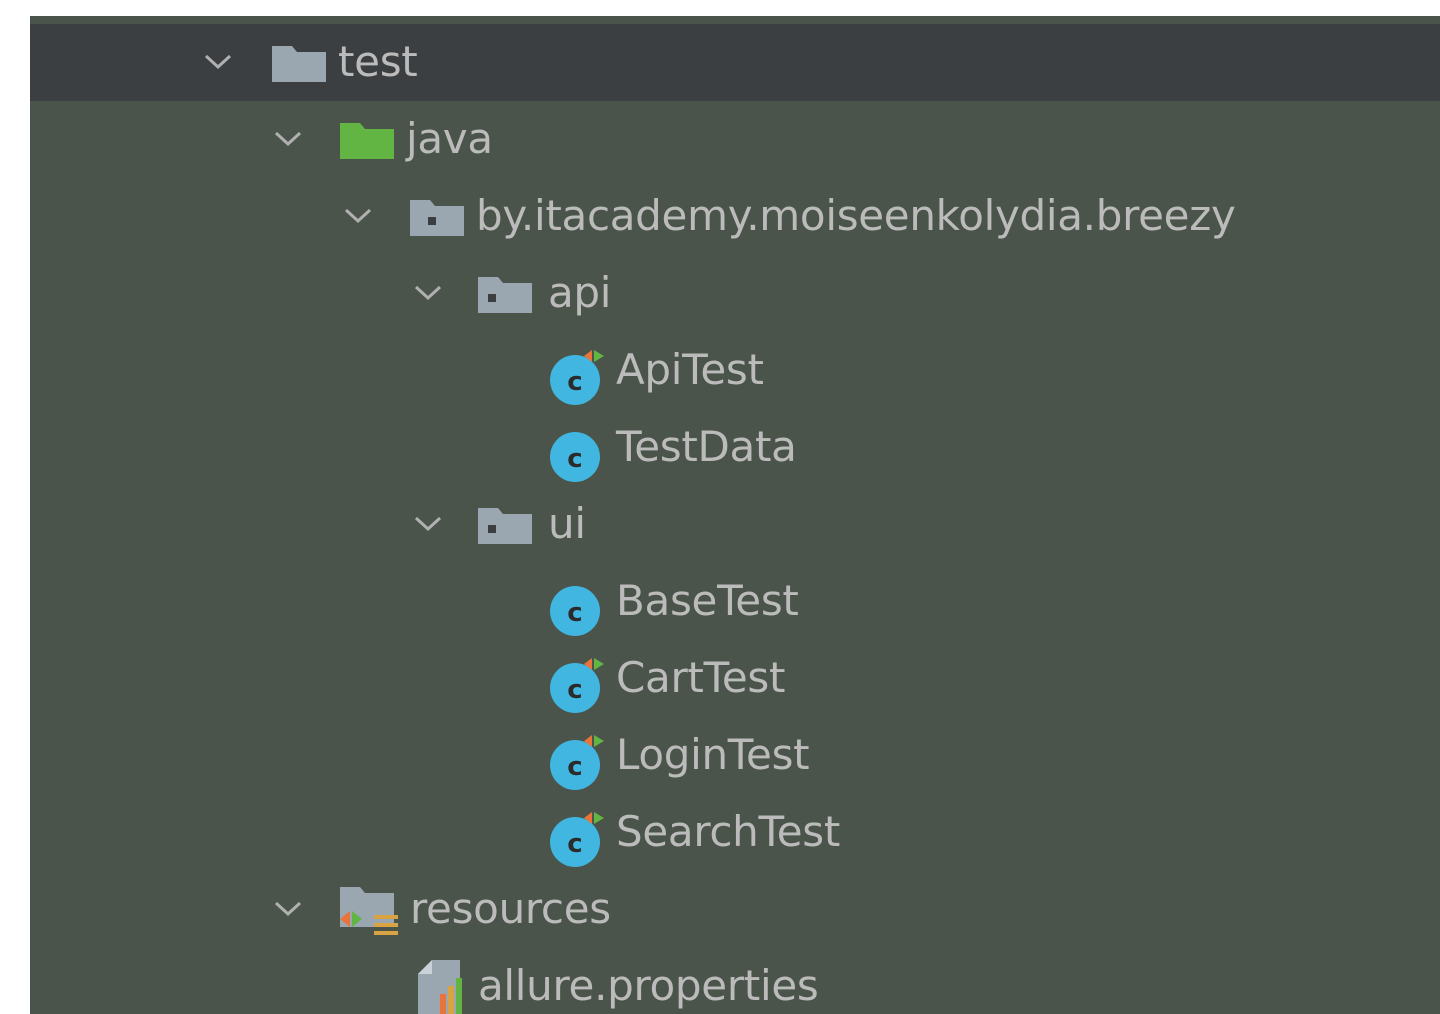 The image size is (1440, 1014). Describe the element at coordinates (707, 600) in the screenshot. I see `tree-node-label: BaseTest` at that location.